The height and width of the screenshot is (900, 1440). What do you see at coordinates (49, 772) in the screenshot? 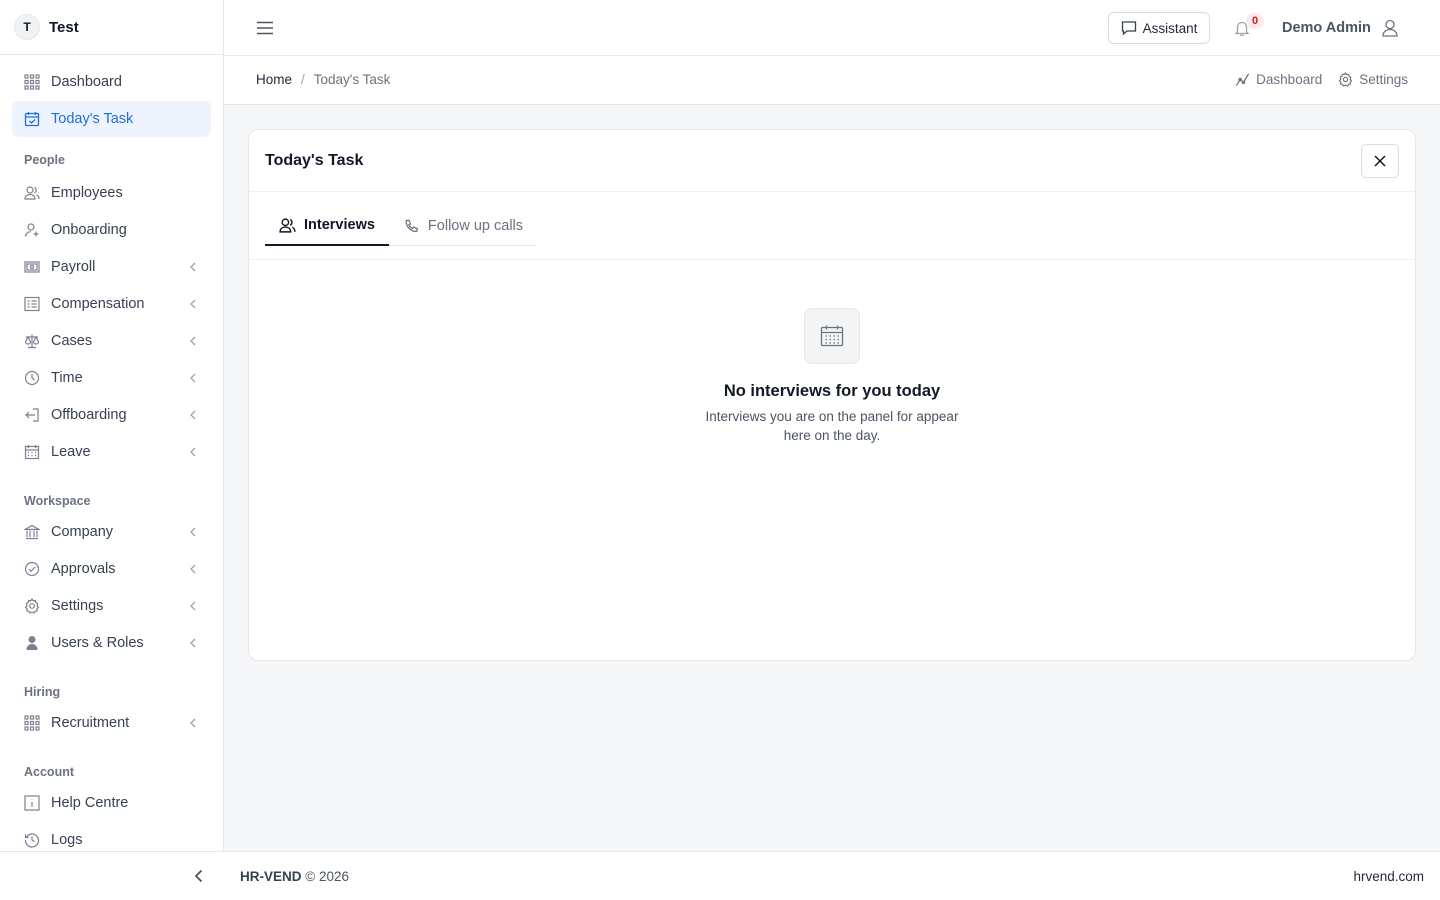
I see `section-label-account: Account` at bounding box center [49, 772].